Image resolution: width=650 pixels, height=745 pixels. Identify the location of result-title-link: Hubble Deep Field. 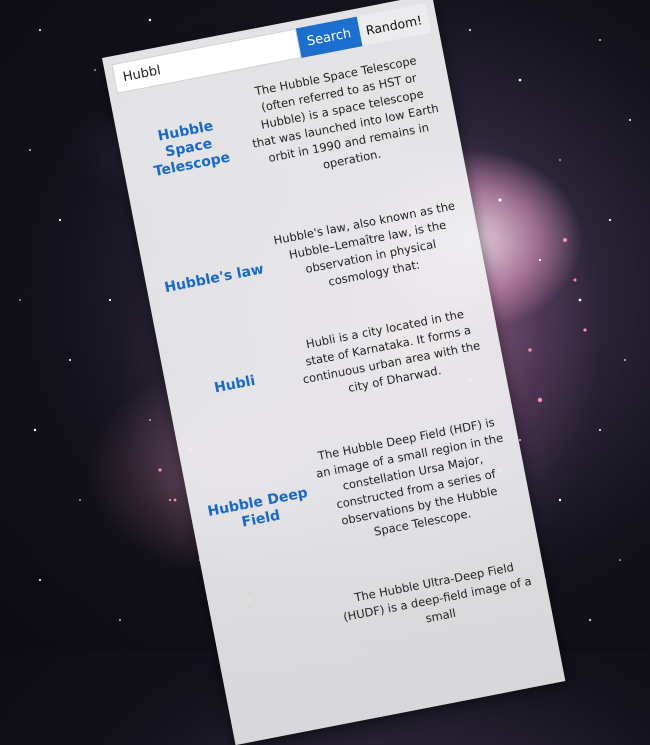
(259, 511).